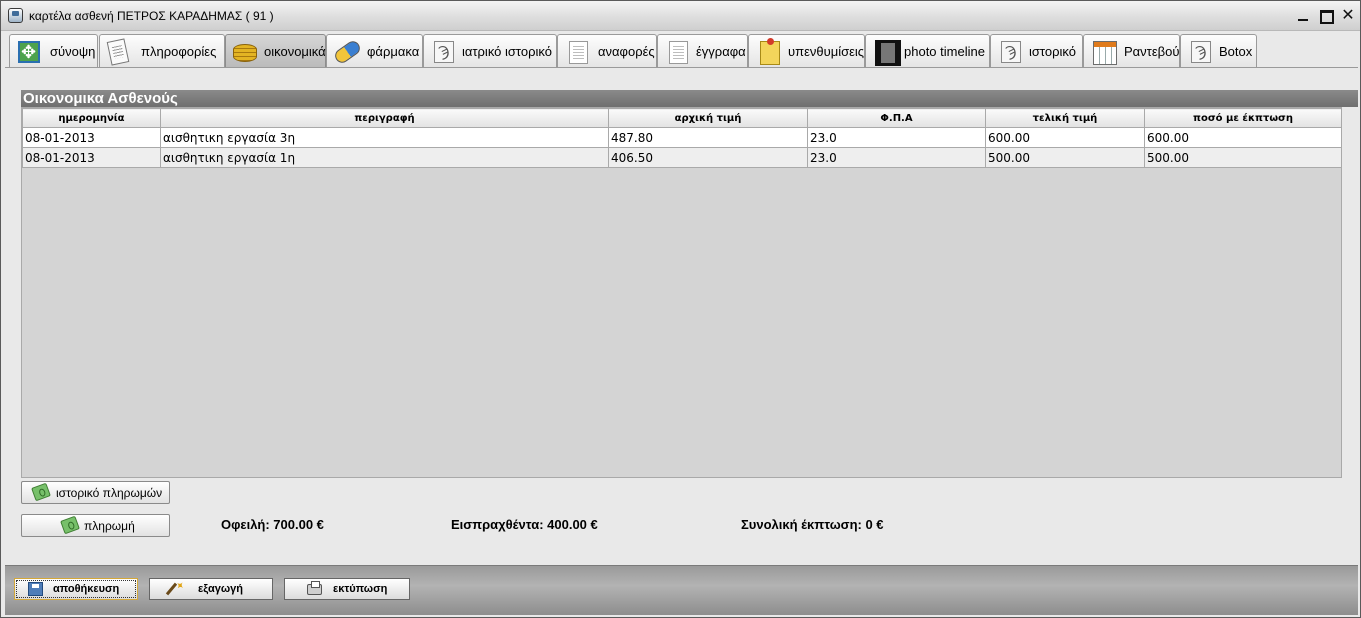  Describe the element at coordinates (708, 157) in the screenshot. I see `cell-initial-price: 406.50` at that location.